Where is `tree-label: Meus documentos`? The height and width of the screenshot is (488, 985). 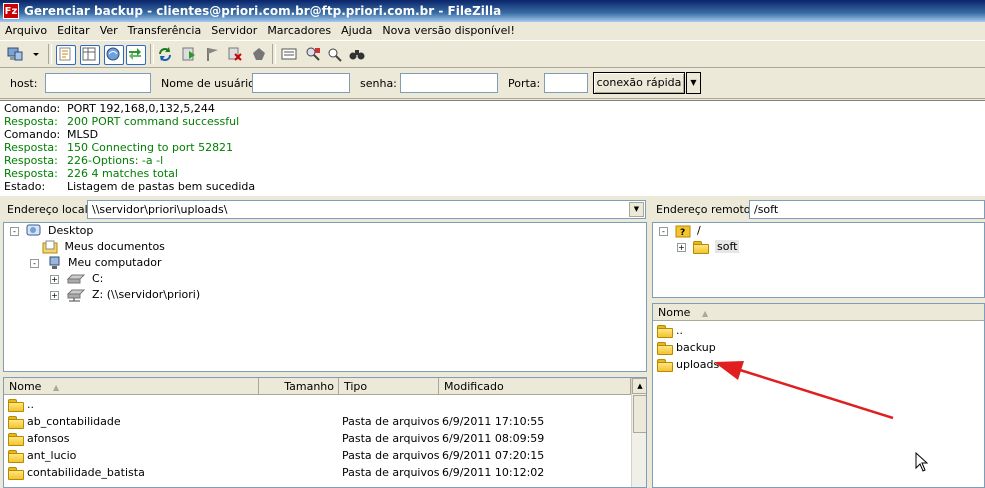 tree-label: Meus documentos is located at coordinates (114, 246).